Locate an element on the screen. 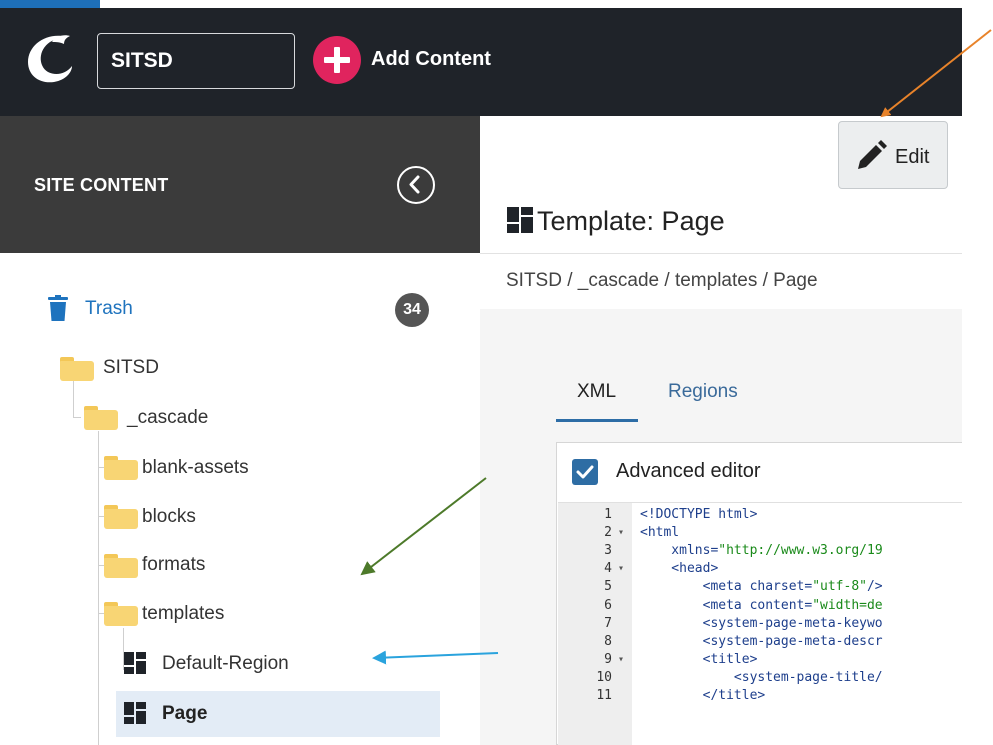 The width and height of the screenshot is (993, 745). line-number: 7 is located at coordinates (608, 623).